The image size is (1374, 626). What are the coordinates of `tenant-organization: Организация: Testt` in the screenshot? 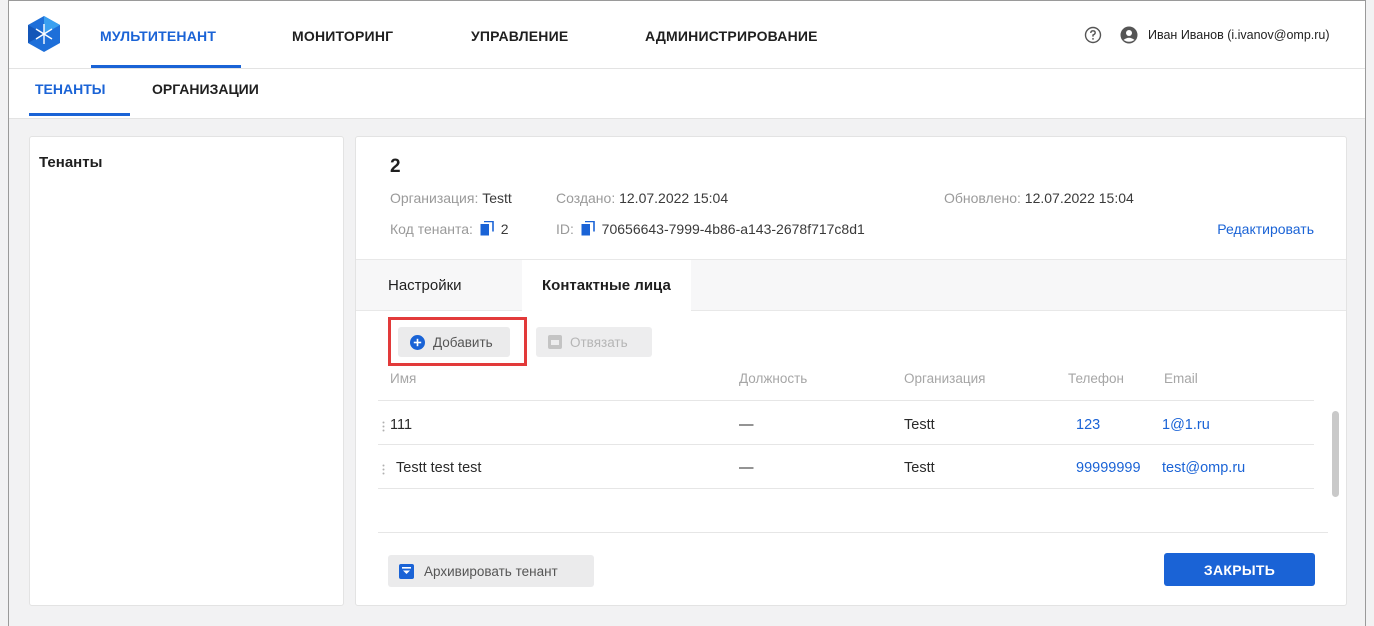 It's located at (451, 198).